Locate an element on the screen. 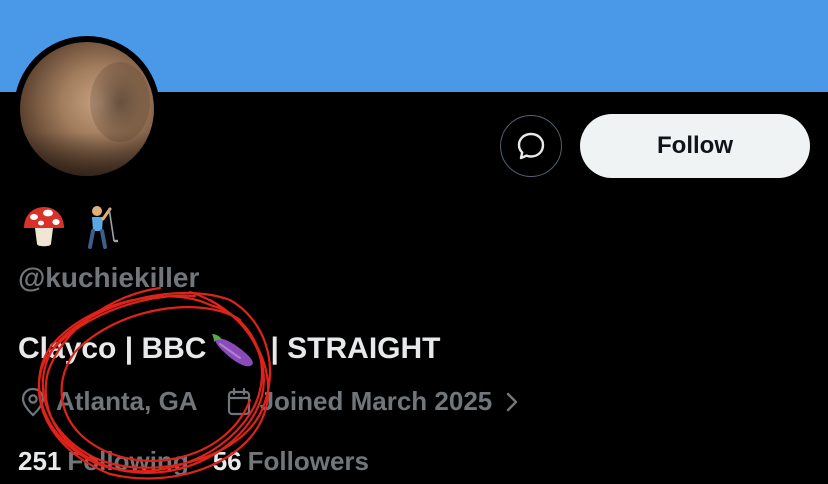 The image size is (828, 484). following-count: 251 is located at coordinates (40, 461).